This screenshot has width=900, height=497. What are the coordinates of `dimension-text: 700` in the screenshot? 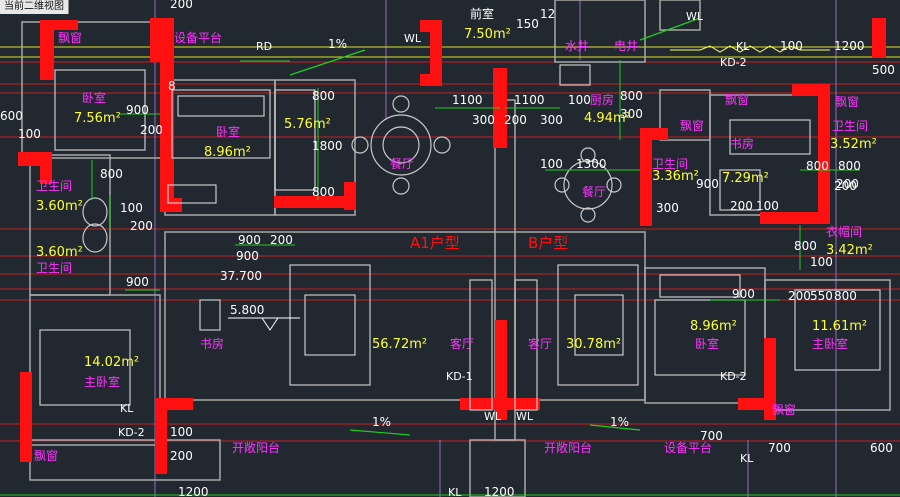 It's located at (711, 436).